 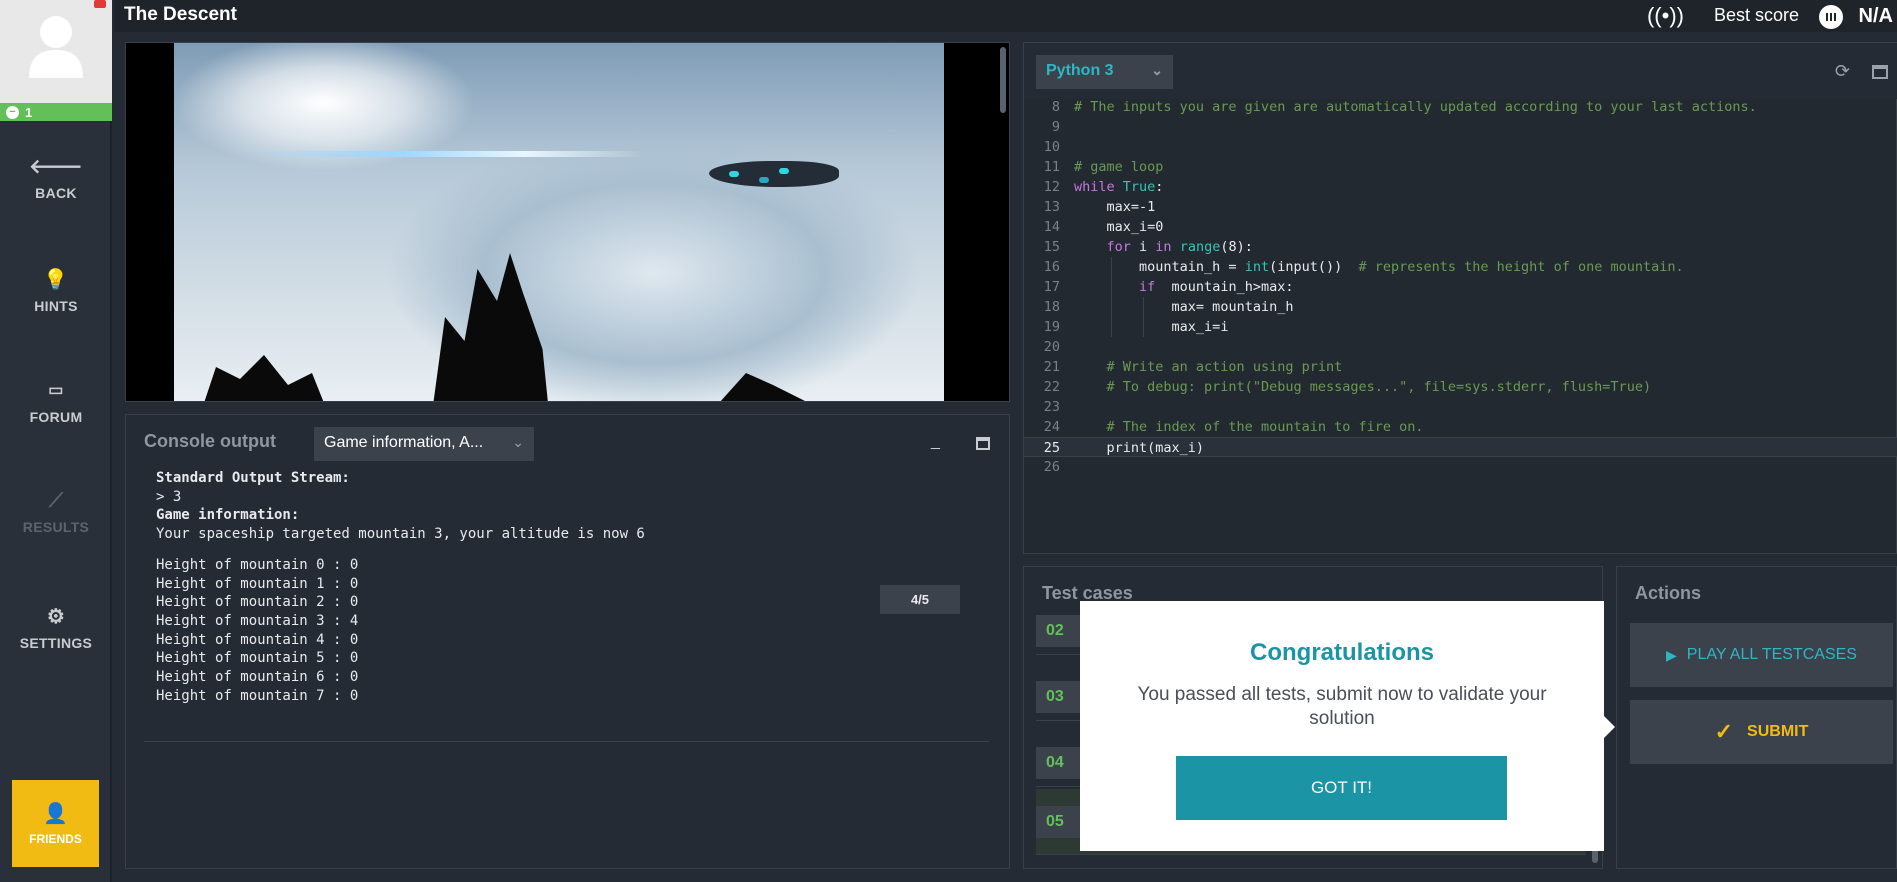 I want to click on sidebar-item-back: 🡐 BACK, so click(x=56, y=179).